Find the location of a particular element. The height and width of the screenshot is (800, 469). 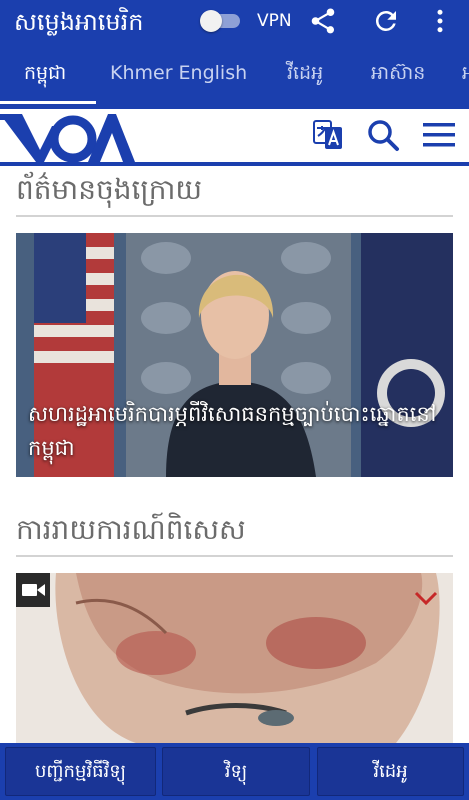

video-button: វីដេអូ is located at coordinates (390, 771).